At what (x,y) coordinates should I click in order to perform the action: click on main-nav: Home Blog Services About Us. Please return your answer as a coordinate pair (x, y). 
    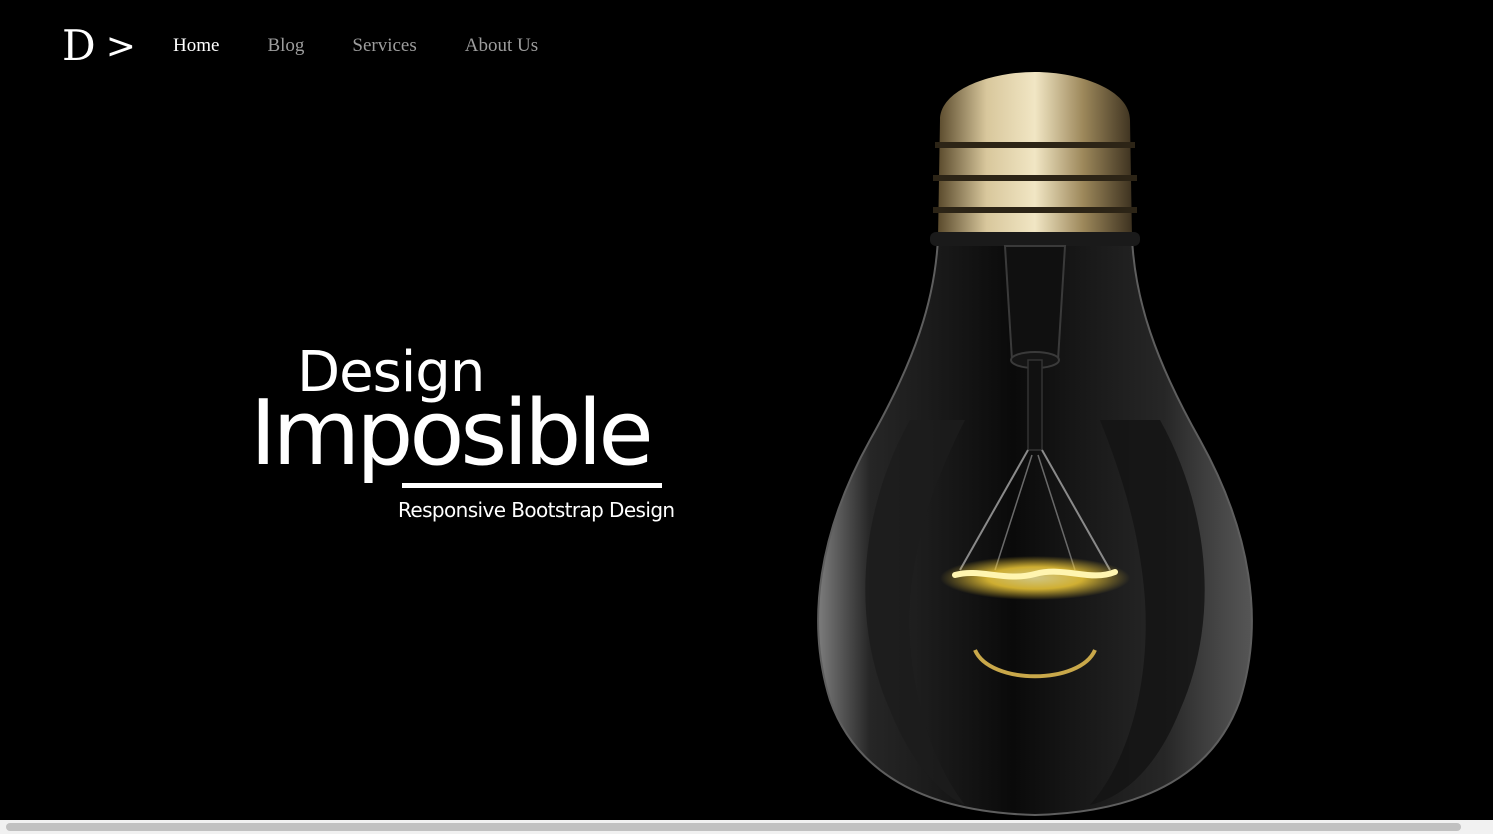
    Looking at the image, I should click on (379, 46).